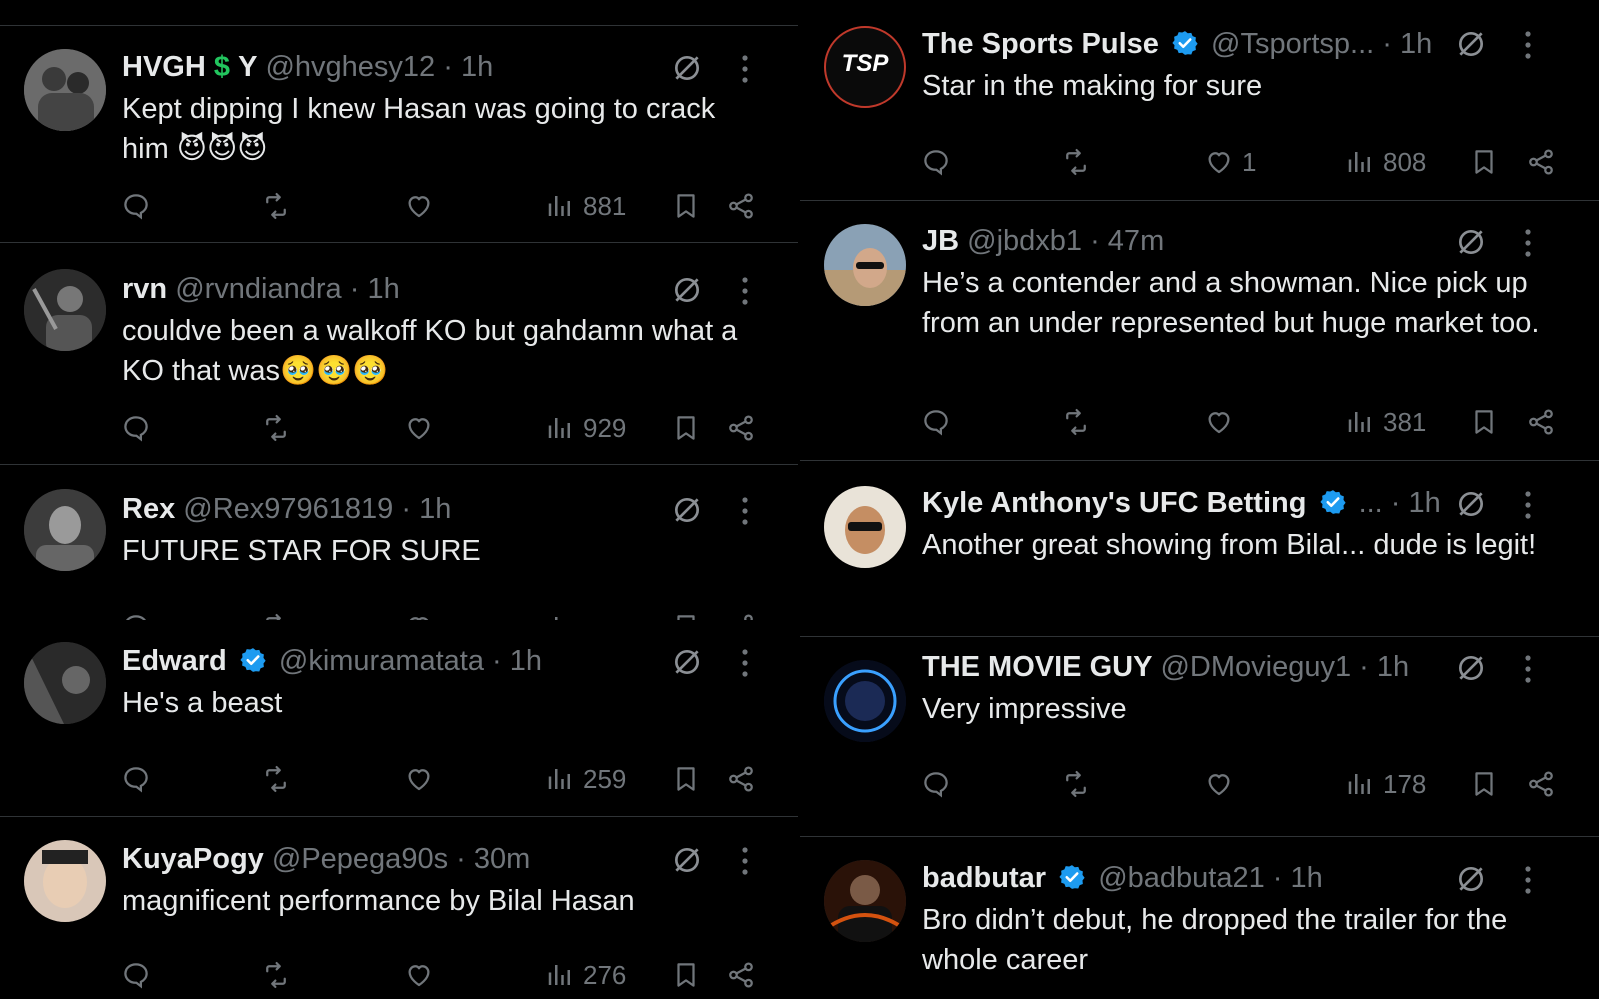 The height and width of the screenshot is (999, 1599). What do you see at coordinates (247, 67) in the screenshot?
I see `display-name-suffix: Y` at bounding box center [247, 67].